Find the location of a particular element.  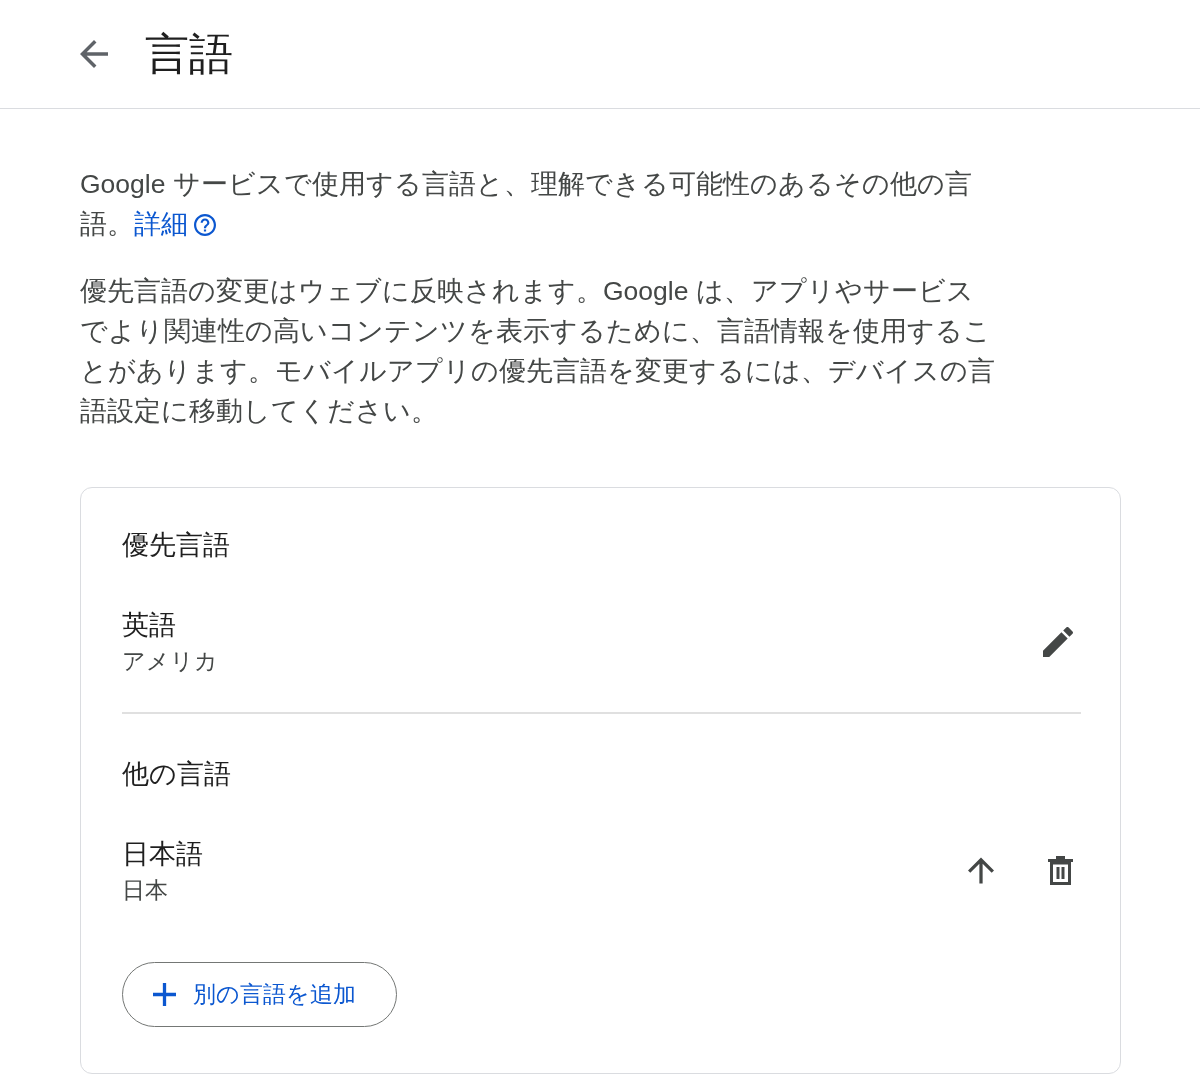

delete-button is located at coordinates (1060, 870).